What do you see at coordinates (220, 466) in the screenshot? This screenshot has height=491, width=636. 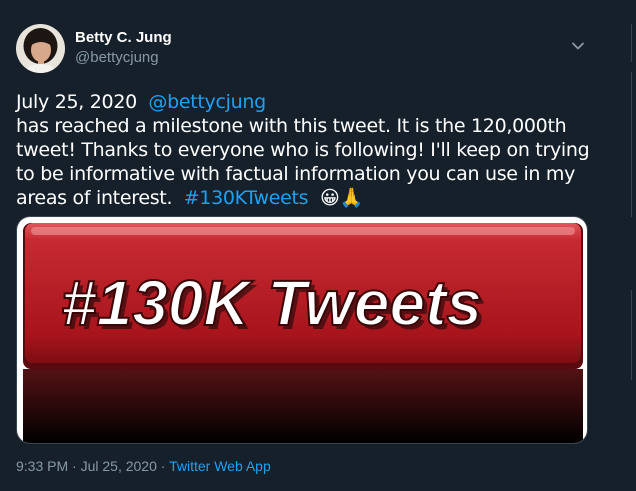 I see `tweet-source-link: Twitter Web App` at bounding box center [220, 466].